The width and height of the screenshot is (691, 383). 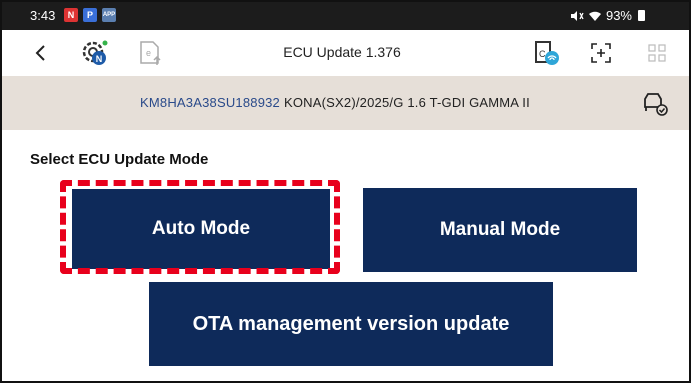 What do you see at coordinates (577, 15) in the screenshot?
I see `mute-icon` at bounding box center [577, 15].